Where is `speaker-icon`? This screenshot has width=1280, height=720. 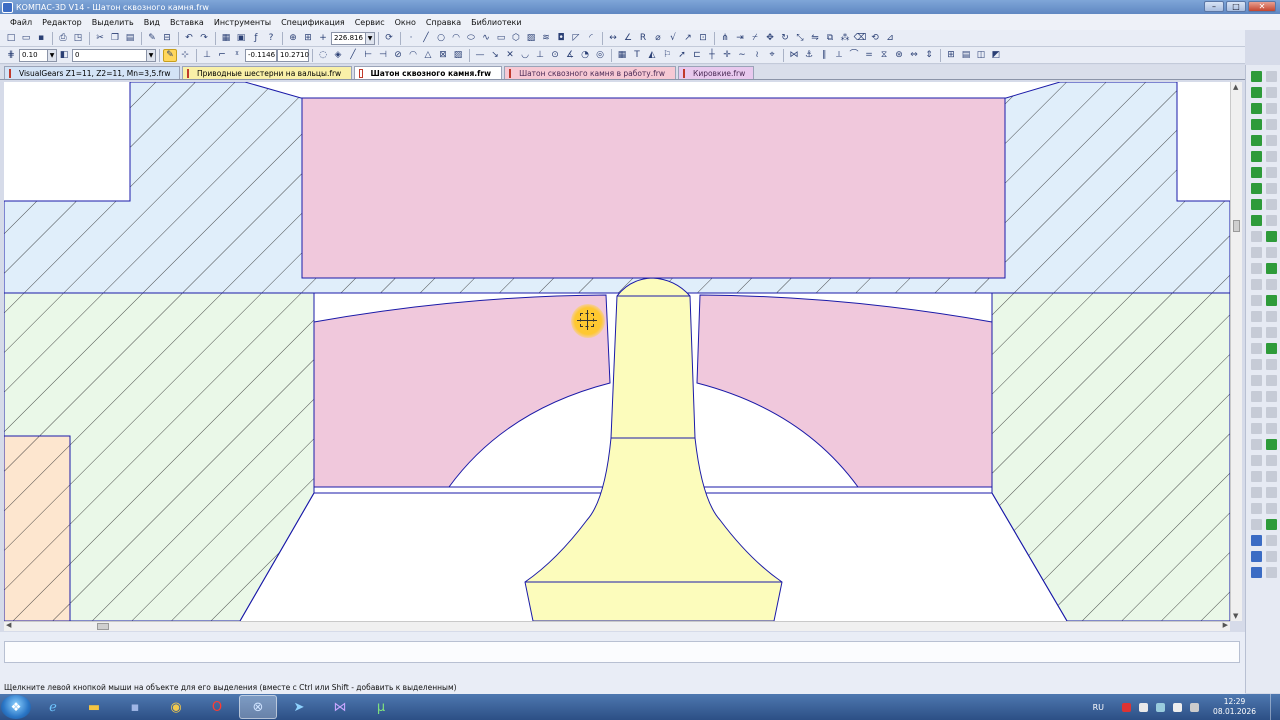
speaker-icon is located at coordinates (1178, 707).